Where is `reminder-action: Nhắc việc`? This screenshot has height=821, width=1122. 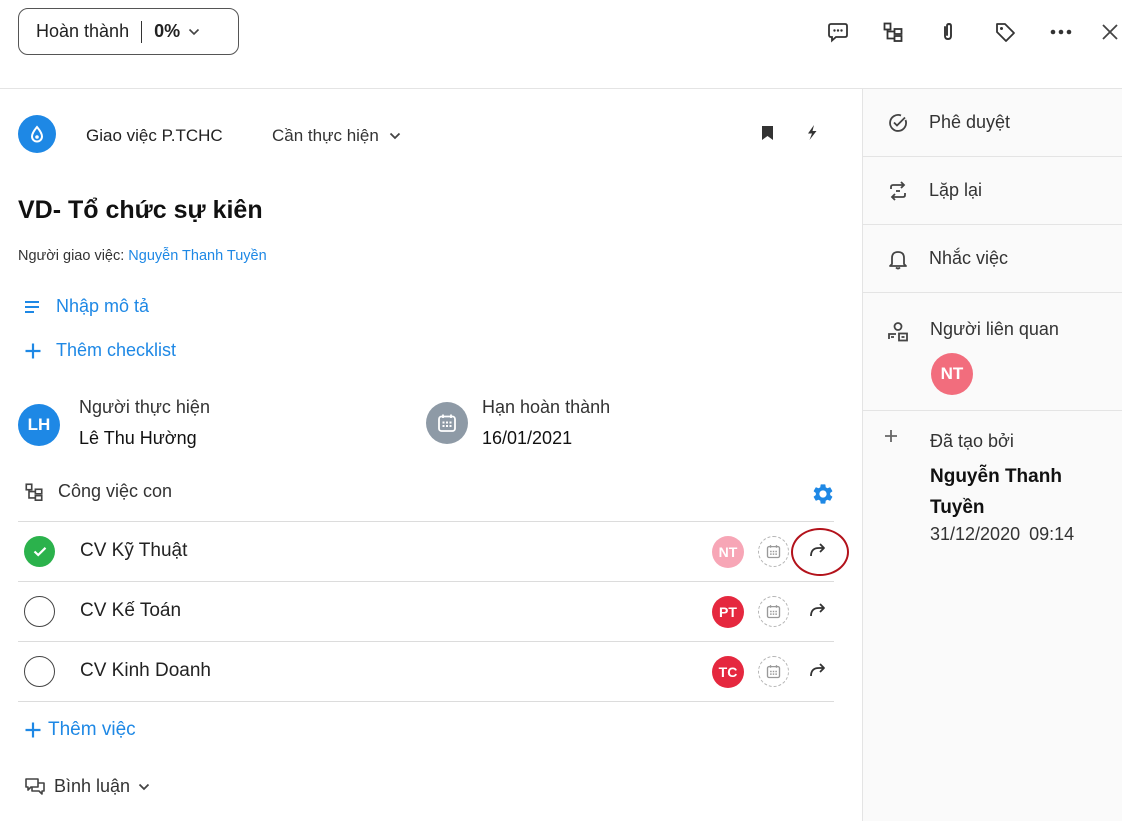
reminder-action: Nhắc việc is located at coordinates (992, 259).